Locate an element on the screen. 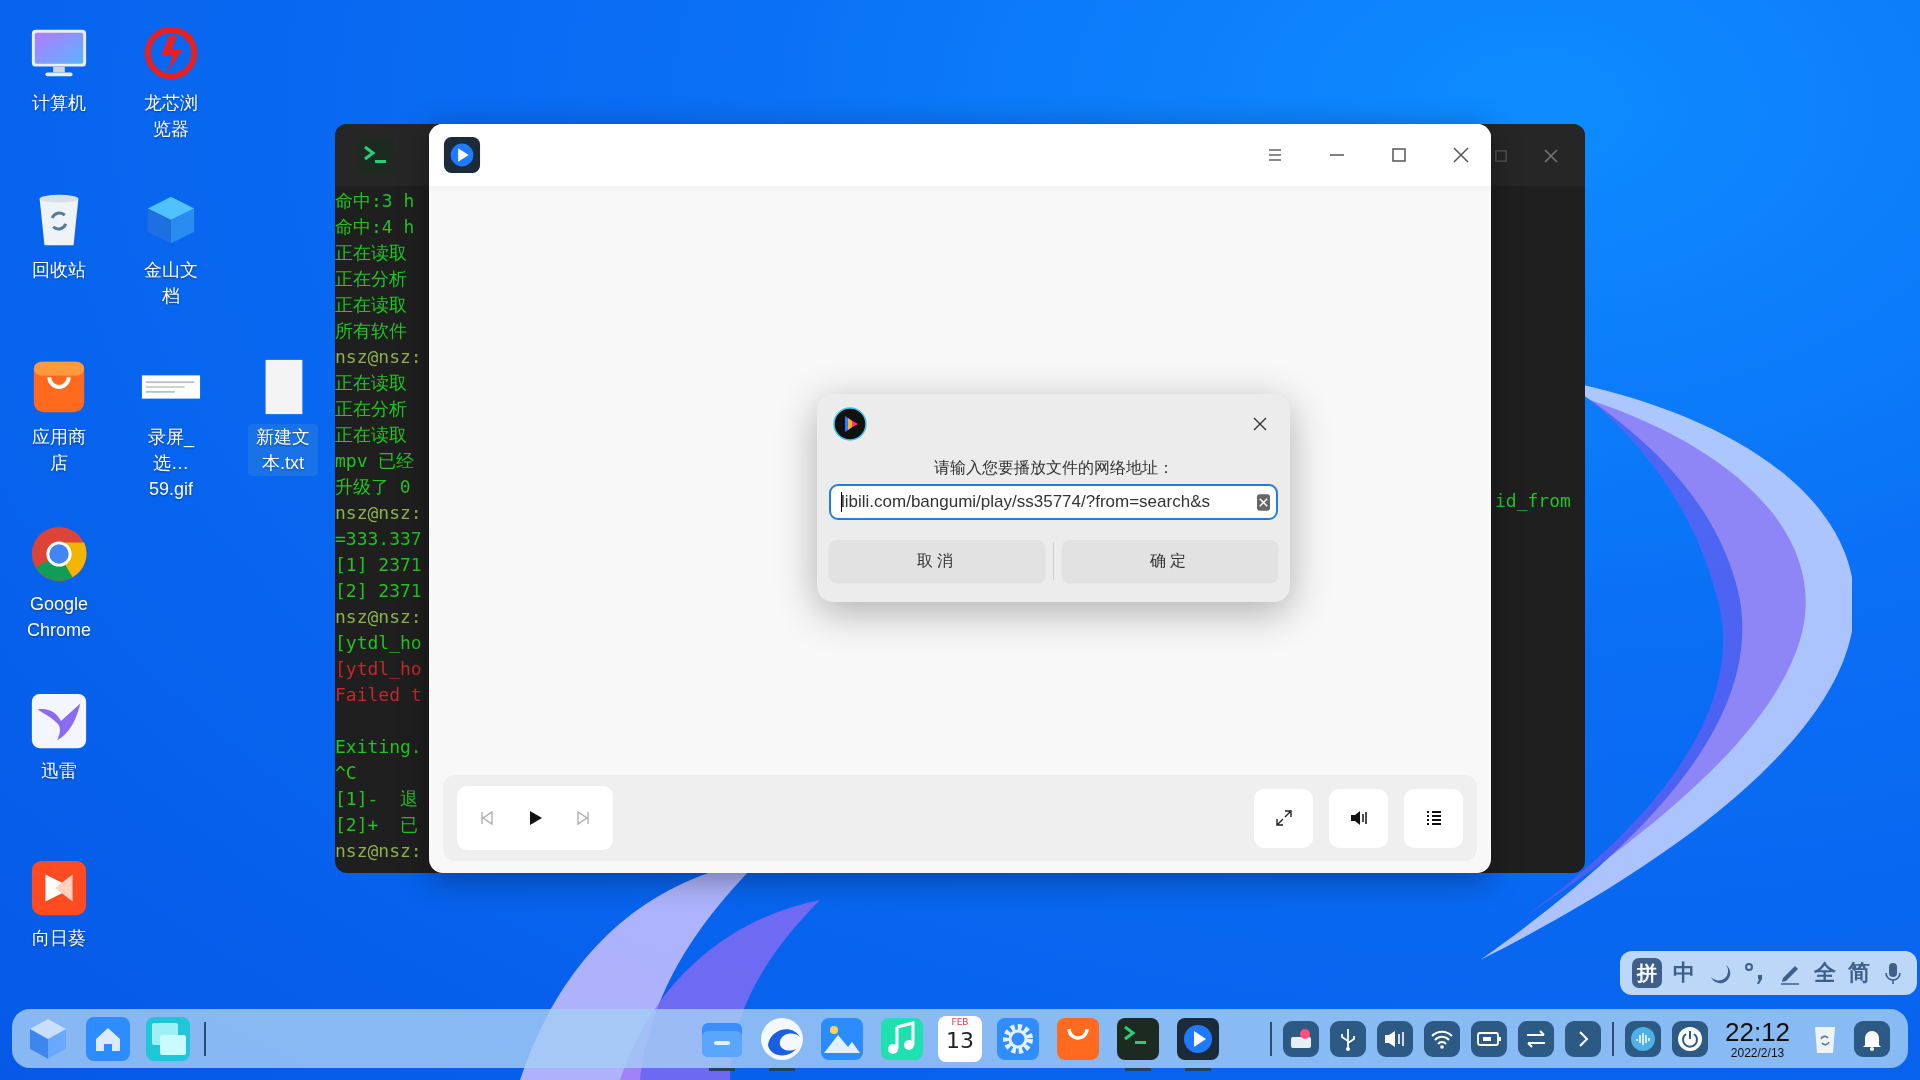 This screenshot has height=1080, width=1920. terminal-line: 所有软件 is located at coordinates (371, 330).